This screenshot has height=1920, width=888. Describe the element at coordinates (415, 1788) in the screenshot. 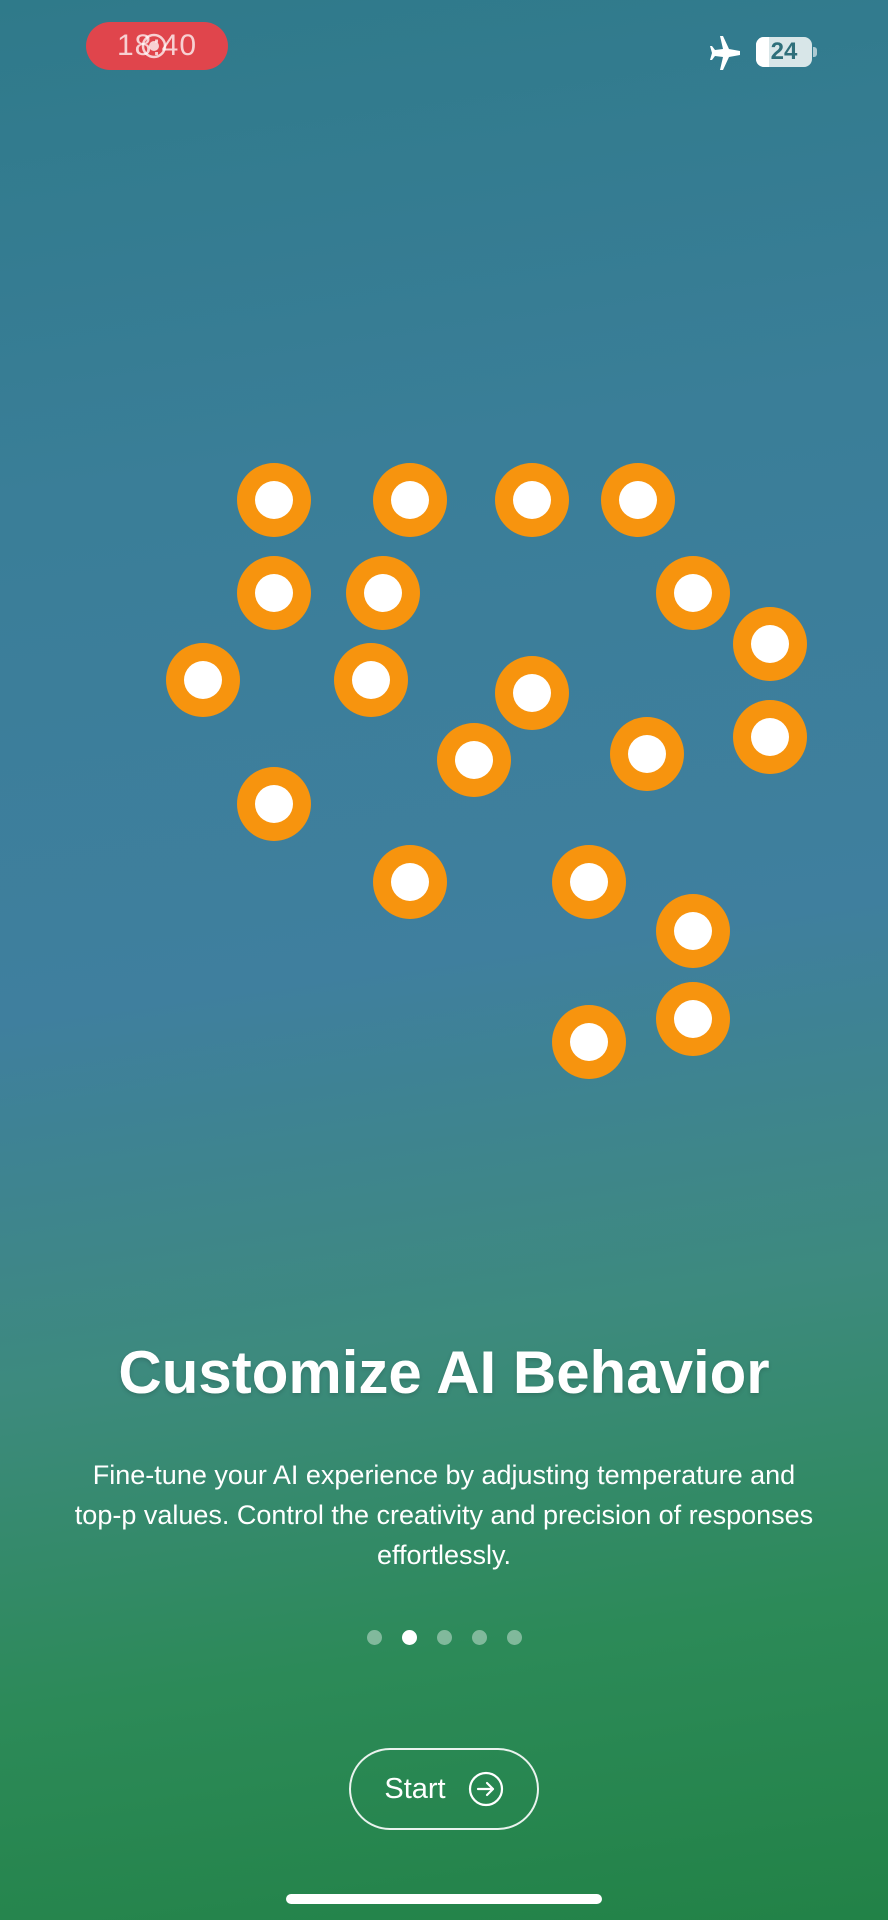

I see `start-button-label: Start` at that location.